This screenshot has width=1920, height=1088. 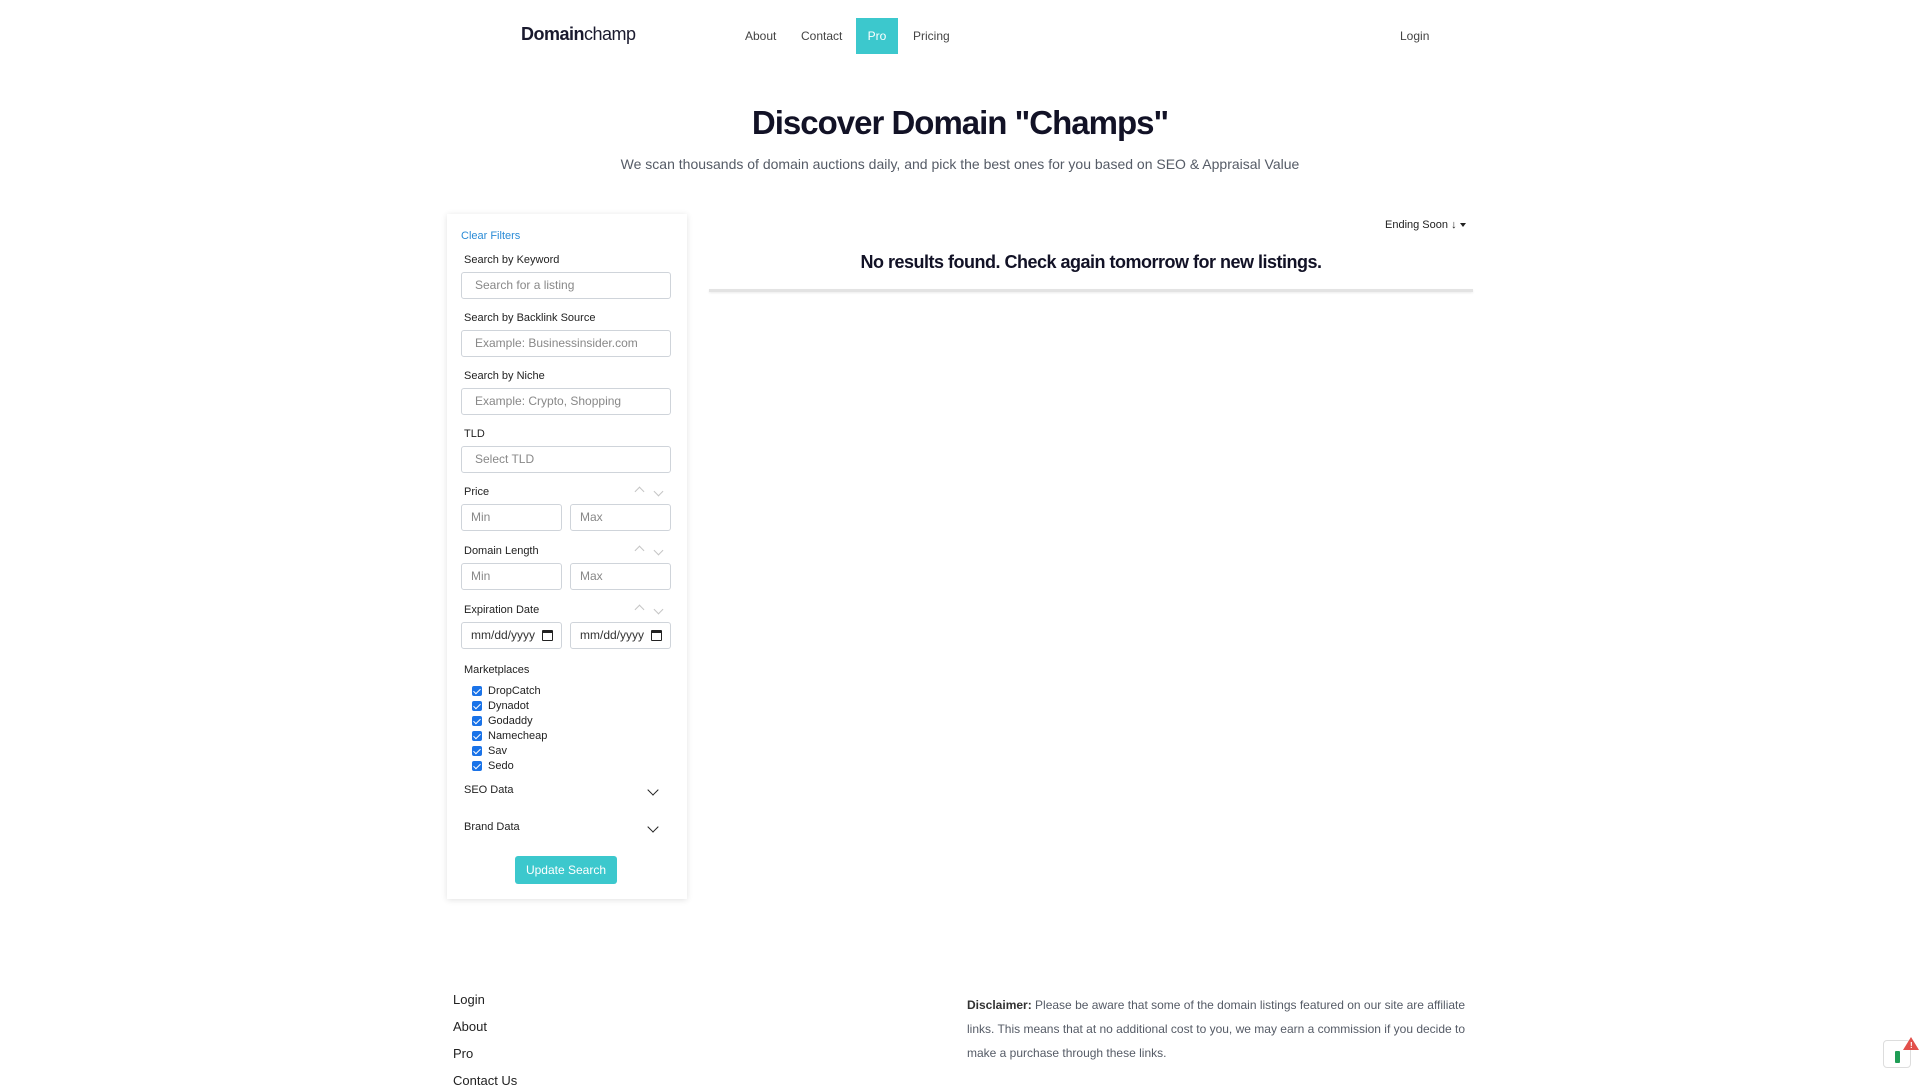 I want to click on page-title: Discover Domain "Champs", so click(x=960, y=122).